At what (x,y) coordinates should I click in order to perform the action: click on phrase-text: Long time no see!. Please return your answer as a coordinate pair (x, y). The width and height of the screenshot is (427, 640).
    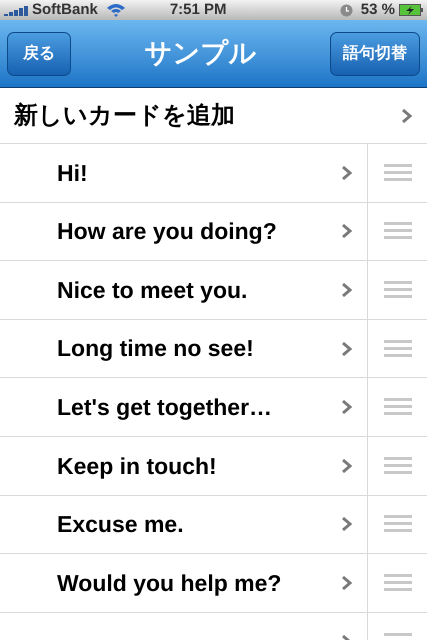
    Looking at the image, I should click on (156, 349).